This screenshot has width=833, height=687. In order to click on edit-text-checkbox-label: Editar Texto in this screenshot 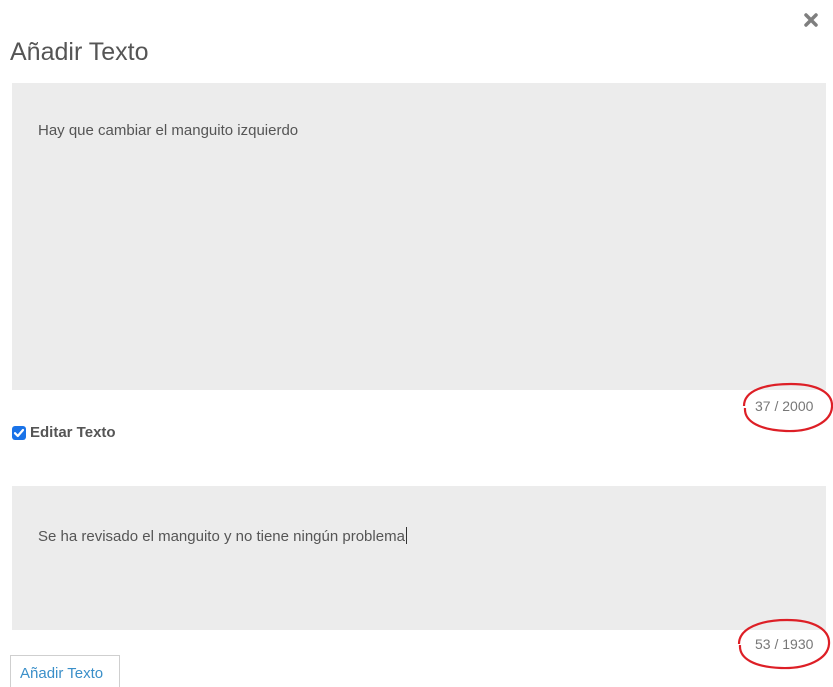, I will do `click(73, 432)`.